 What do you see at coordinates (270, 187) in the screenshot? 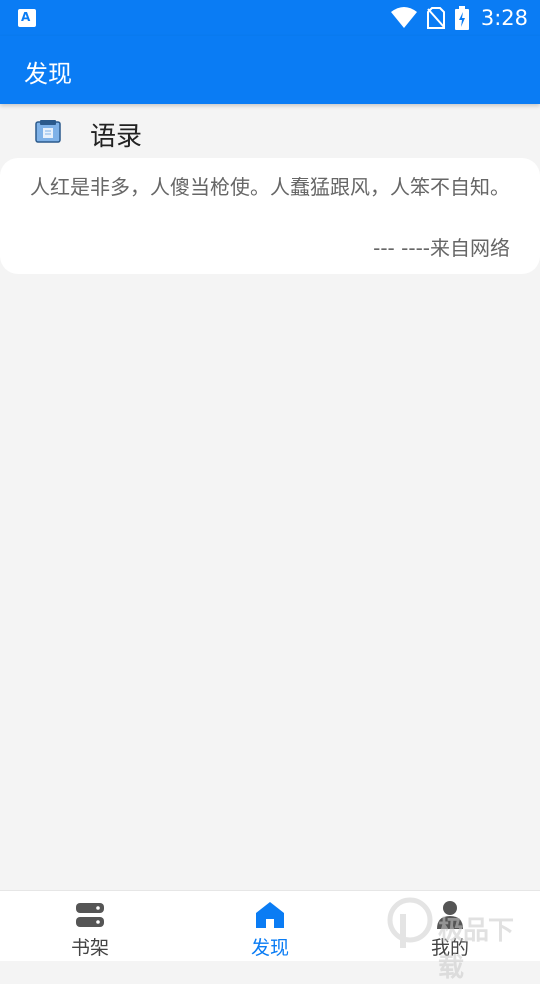
I see `quote-text: 人红是非多，人傻当枪使。人蠢猛跟风，人笨不自知。` at bounding box center [270, 187].